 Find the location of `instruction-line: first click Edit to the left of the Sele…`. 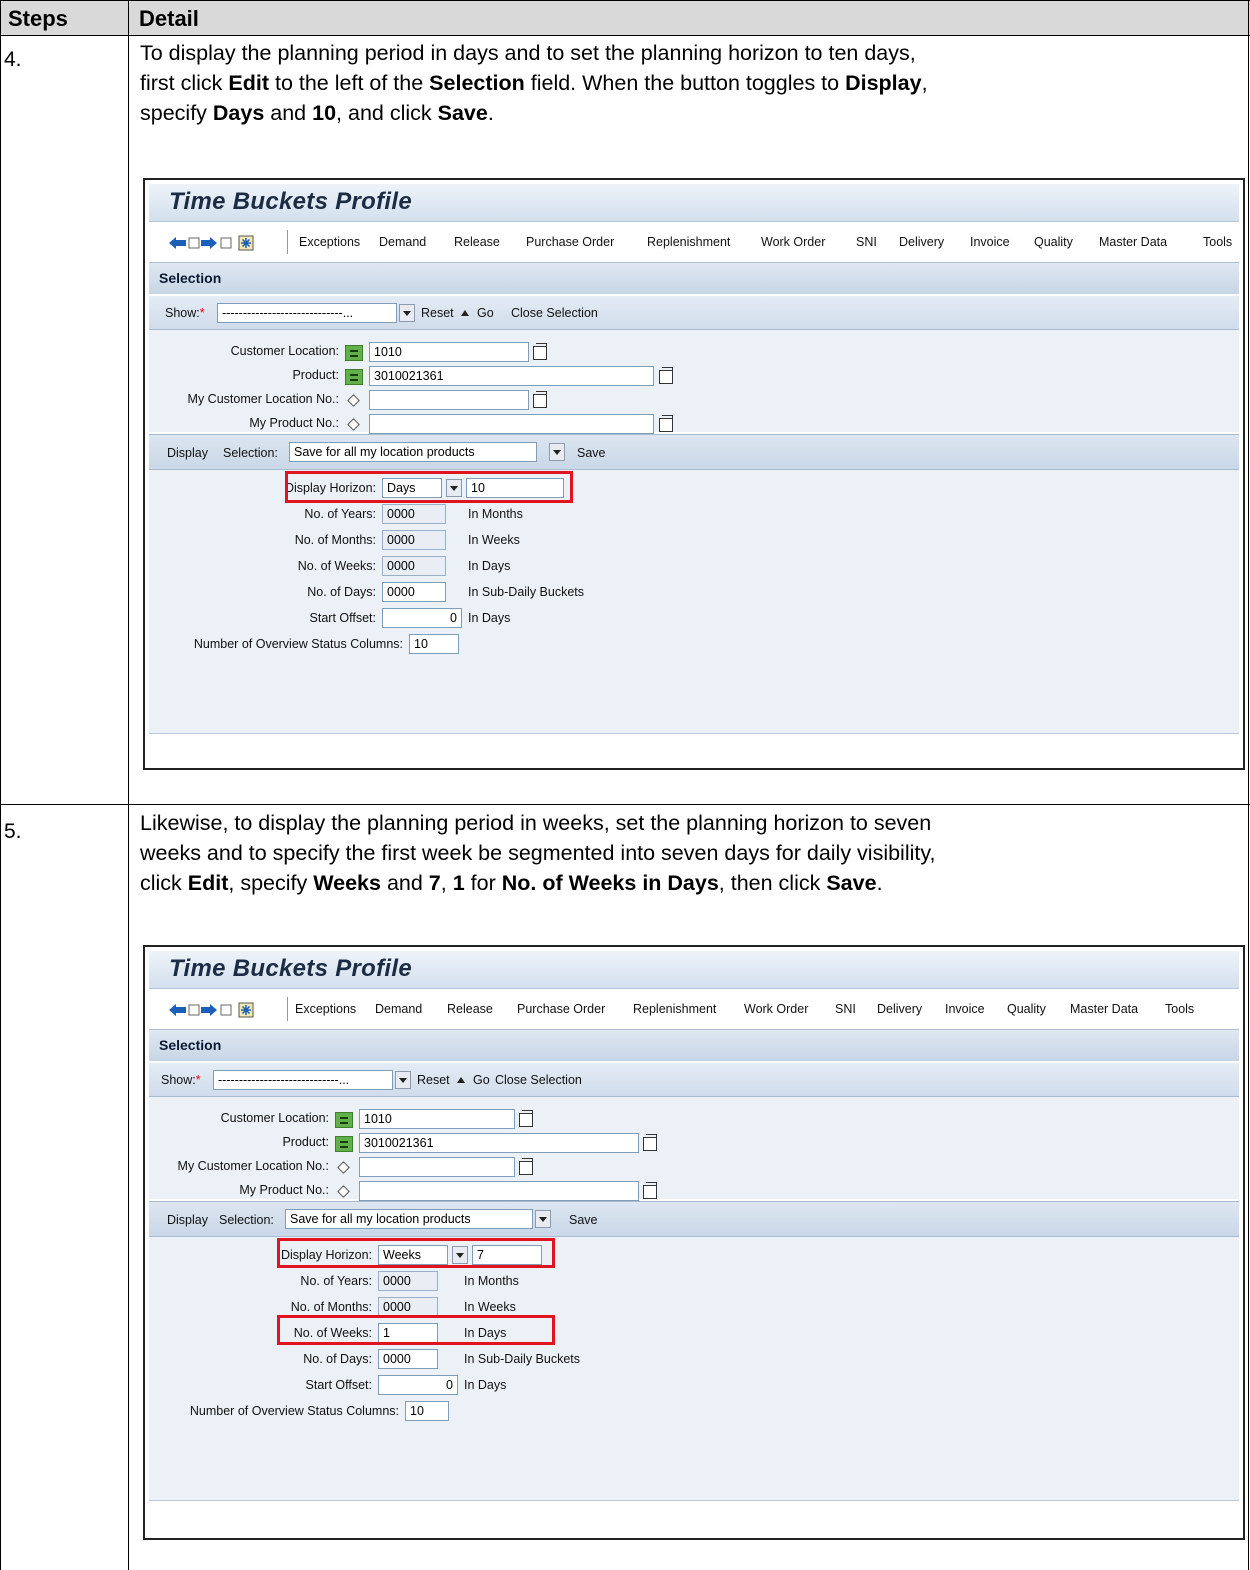

instruction-line: first click Edit to the left of the Sele… is located at coordinates (534, 83).